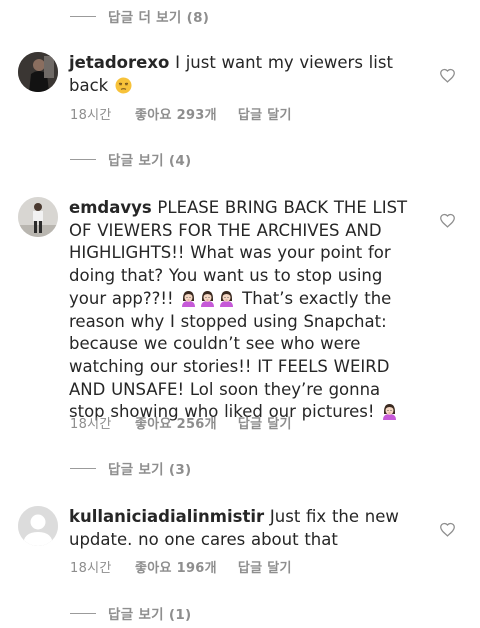 The image size is (480, 628). I want to click on comment-meta: 18시간 좋아요 293개 답글 달기, so click(181, 113).